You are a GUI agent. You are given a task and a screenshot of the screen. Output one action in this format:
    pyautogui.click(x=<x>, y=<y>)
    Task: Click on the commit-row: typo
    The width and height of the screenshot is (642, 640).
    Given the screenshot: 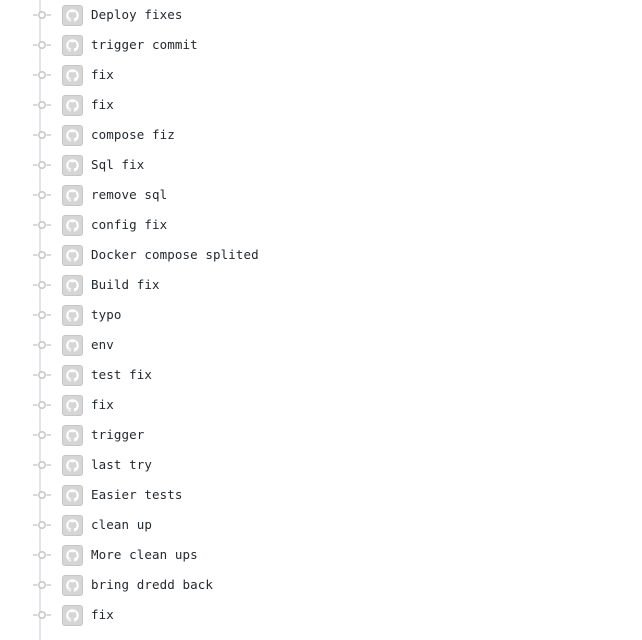 What is the action you would take?
    pyautogui.click(x=321, y=315)
    